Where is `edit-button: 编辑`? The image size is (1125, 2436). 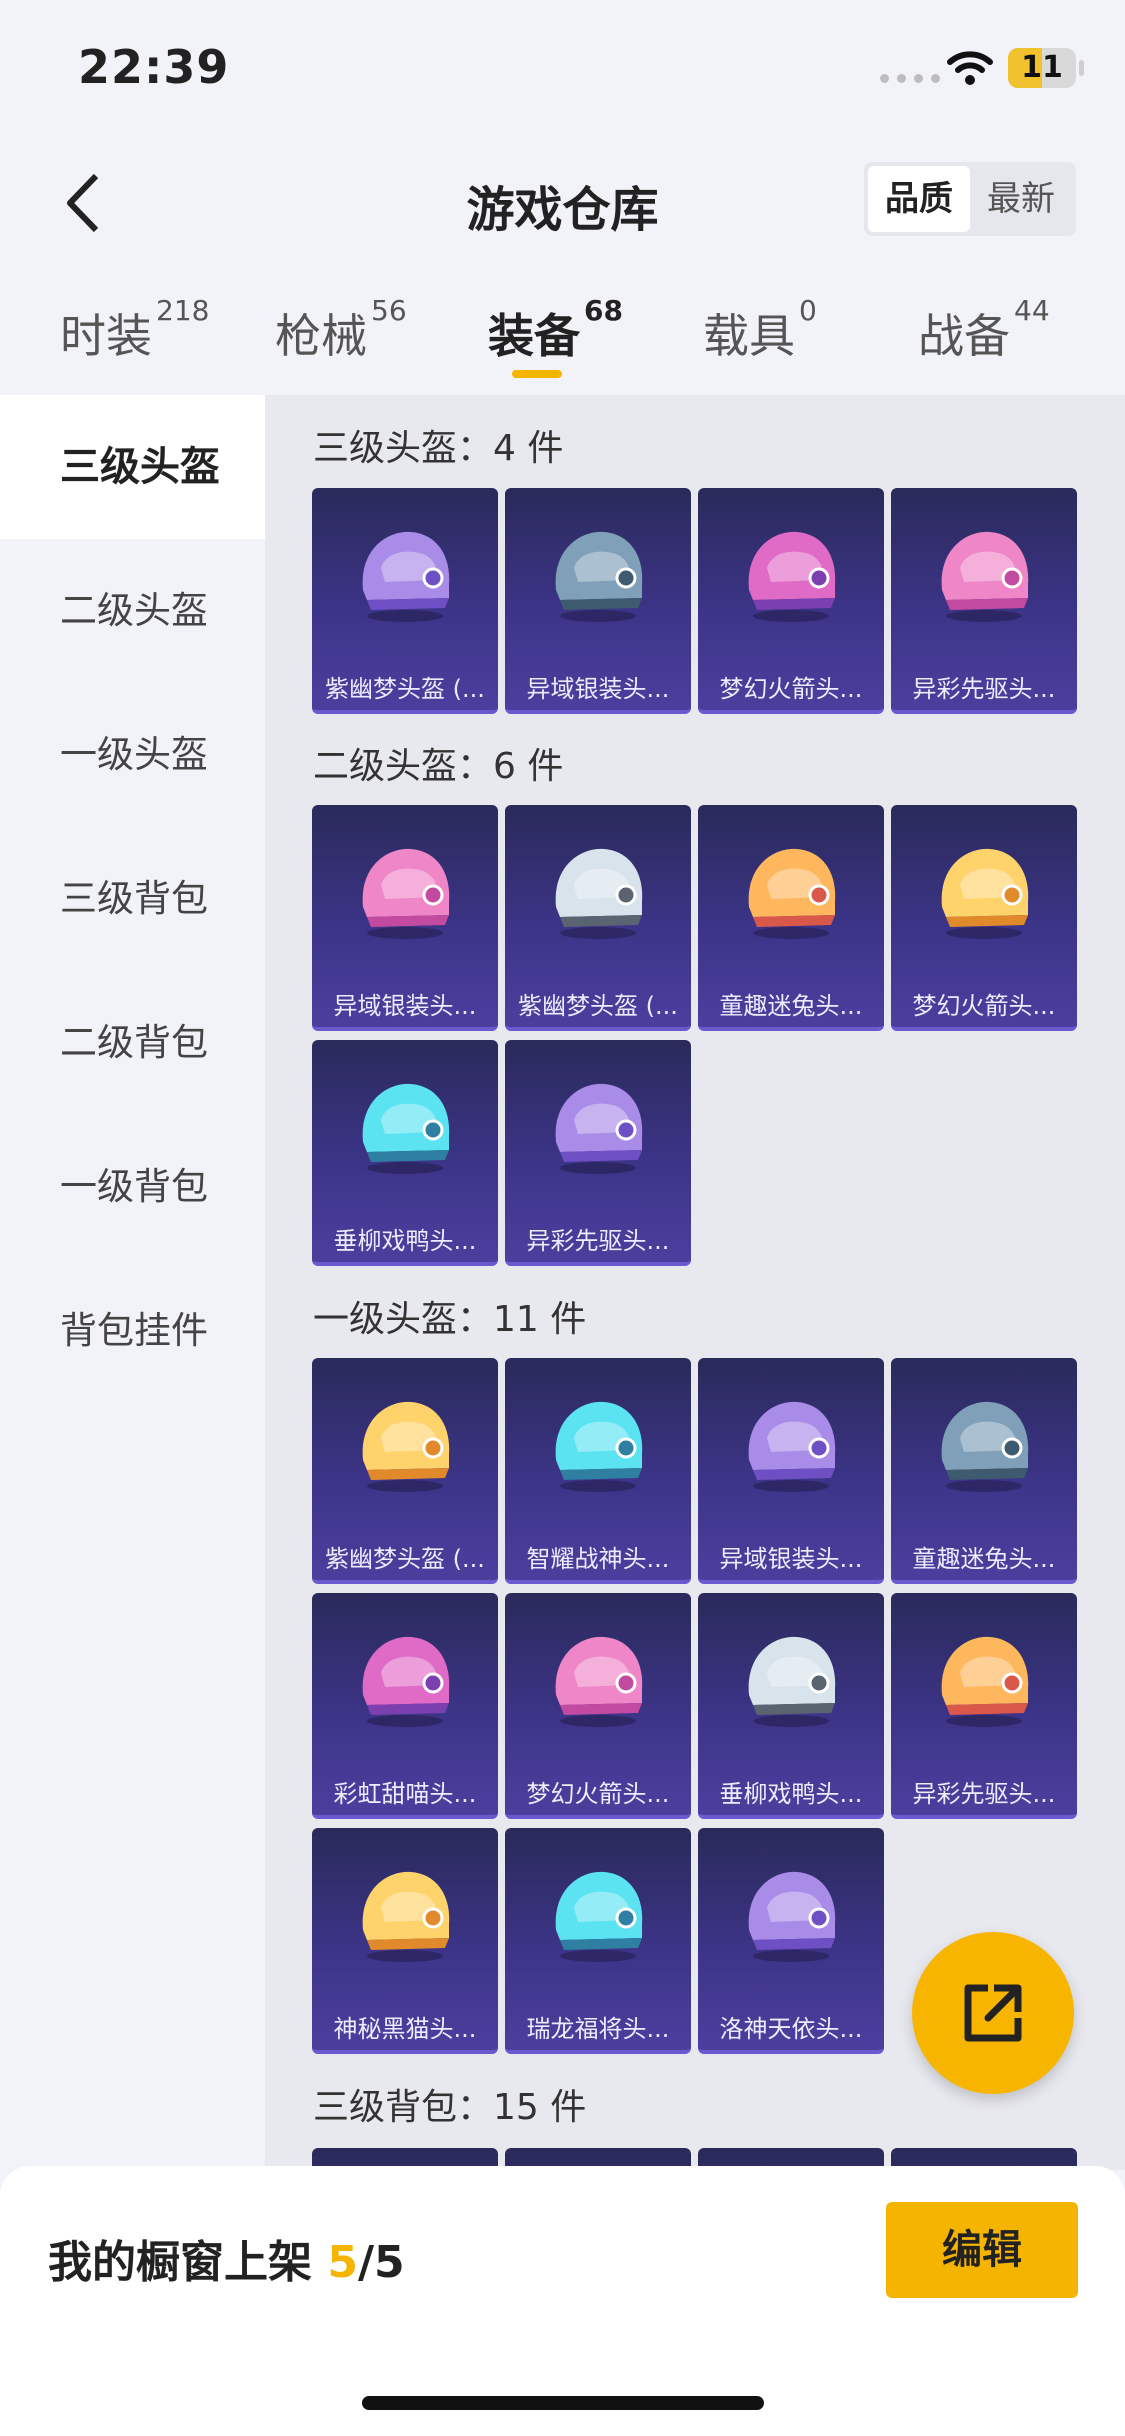 edit-button: 编辑 is located at coordinates (982, 2250).